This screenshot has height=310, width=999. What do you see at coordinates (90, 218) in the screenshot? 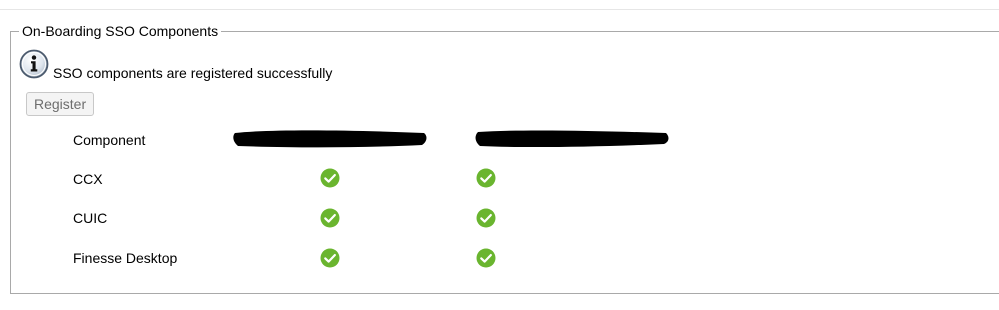
I see `component-row-label: CUIC` at bounding box center [90, 218].